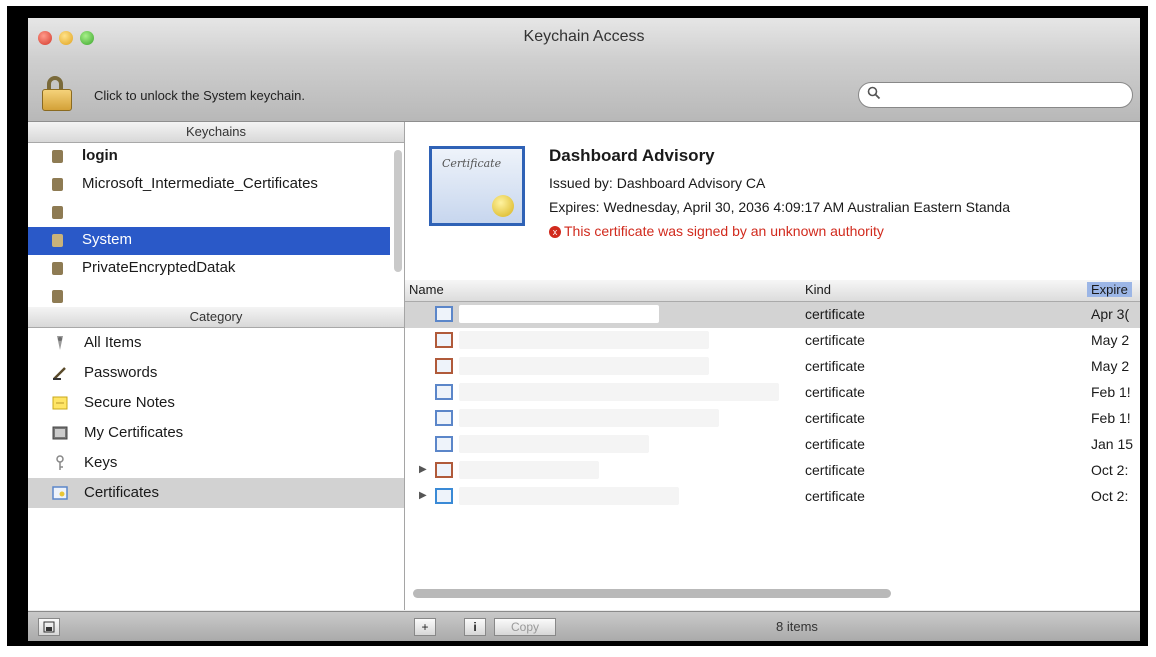  What do you see at coordinates (1110, 470) in the screenshot?
I see `row-expires: Oct 2:` at bounding box center [1110, 470].